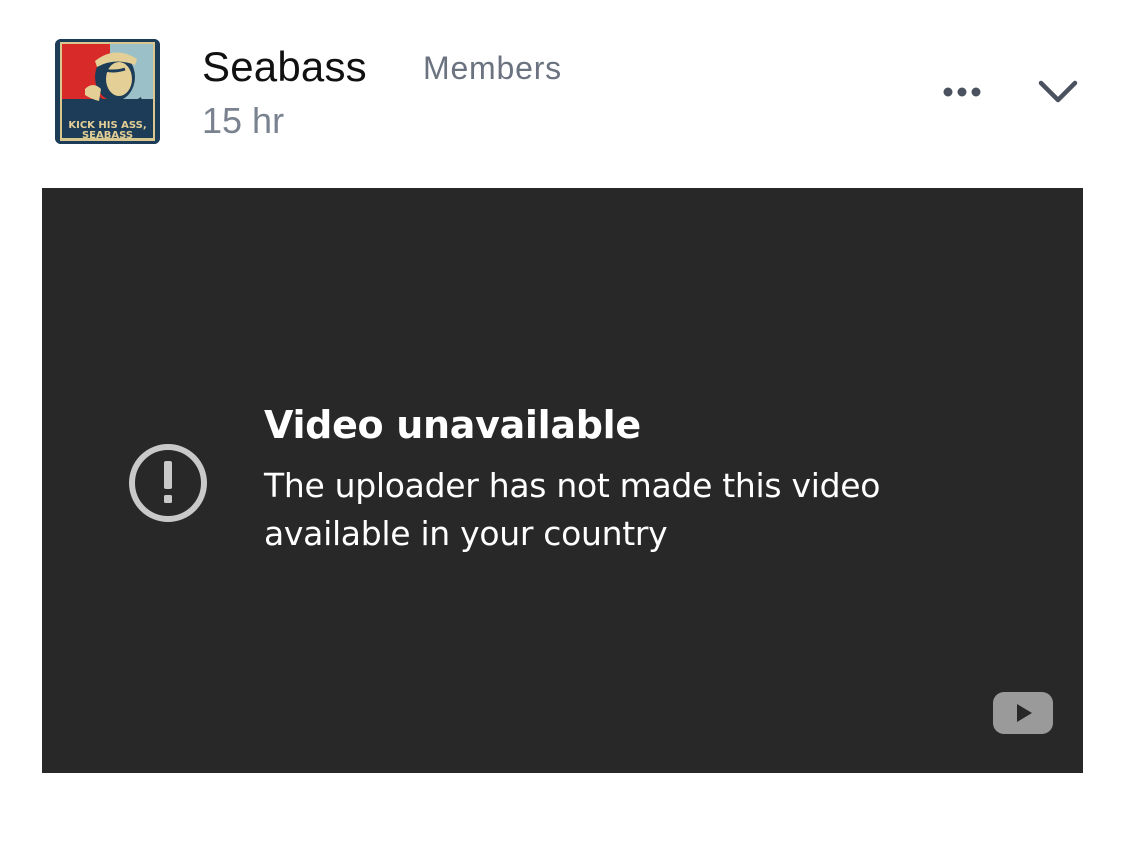  I want to click on more-horizontal-icon, so click(962, 92).